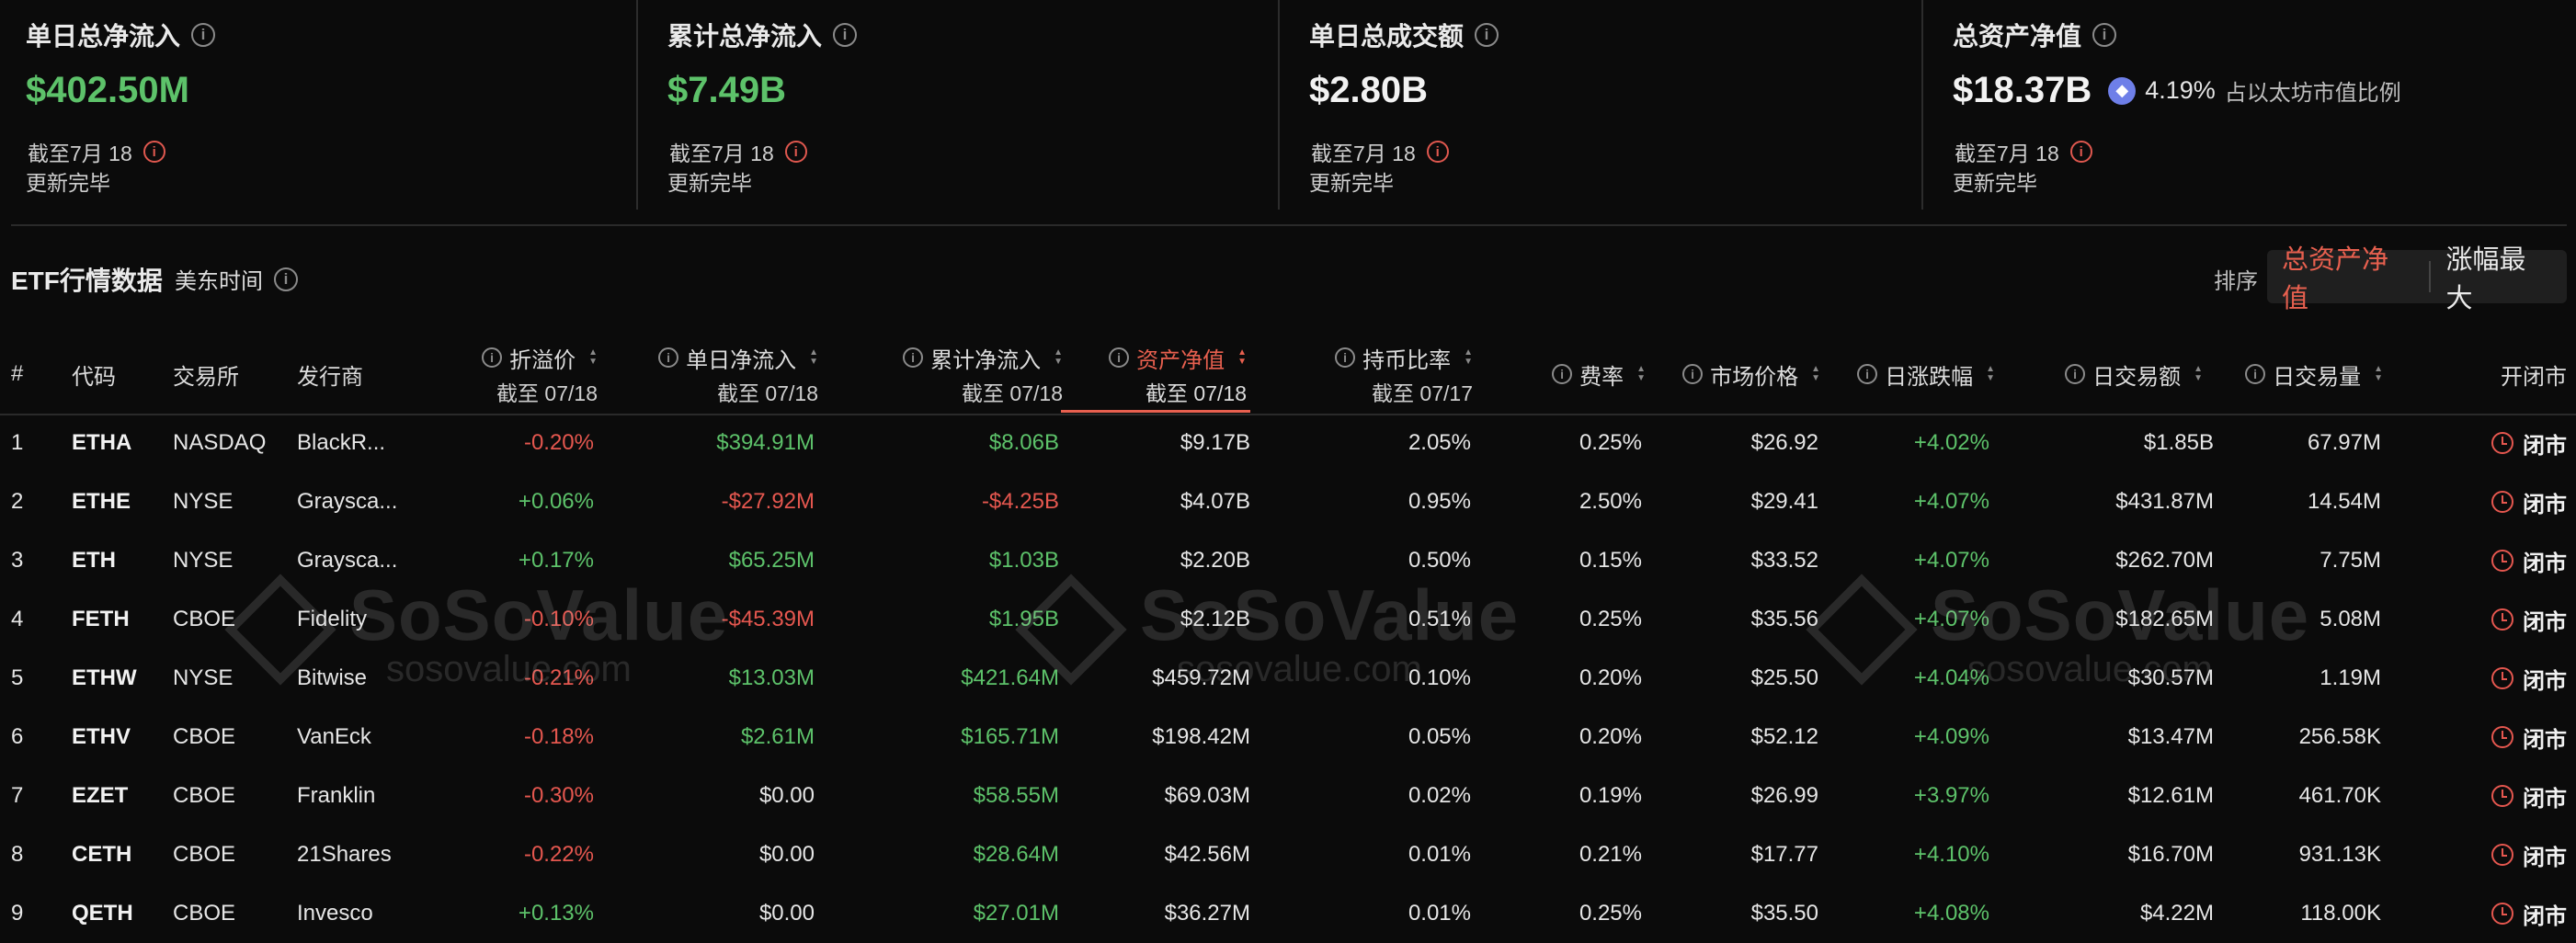  What do you see at coordinates (745, 36) in the screenshot?
I see `card-title: 累计总净流入` at bounding box center [745, 36].